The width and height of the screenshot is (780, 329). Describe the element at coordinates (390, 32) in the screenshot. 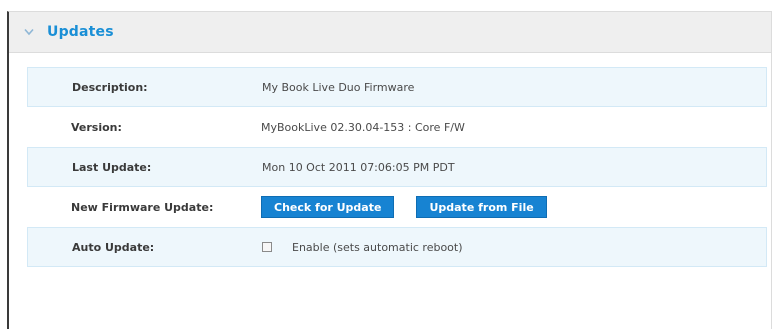

I see `section-header: Updates` at that location.